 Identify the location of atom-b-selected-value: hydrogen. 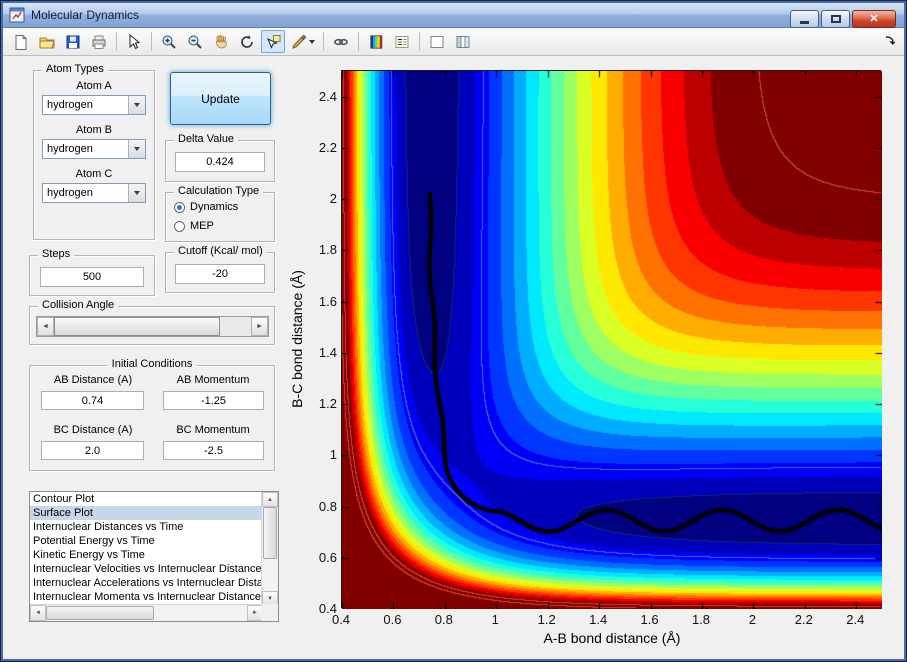
(70, 149).